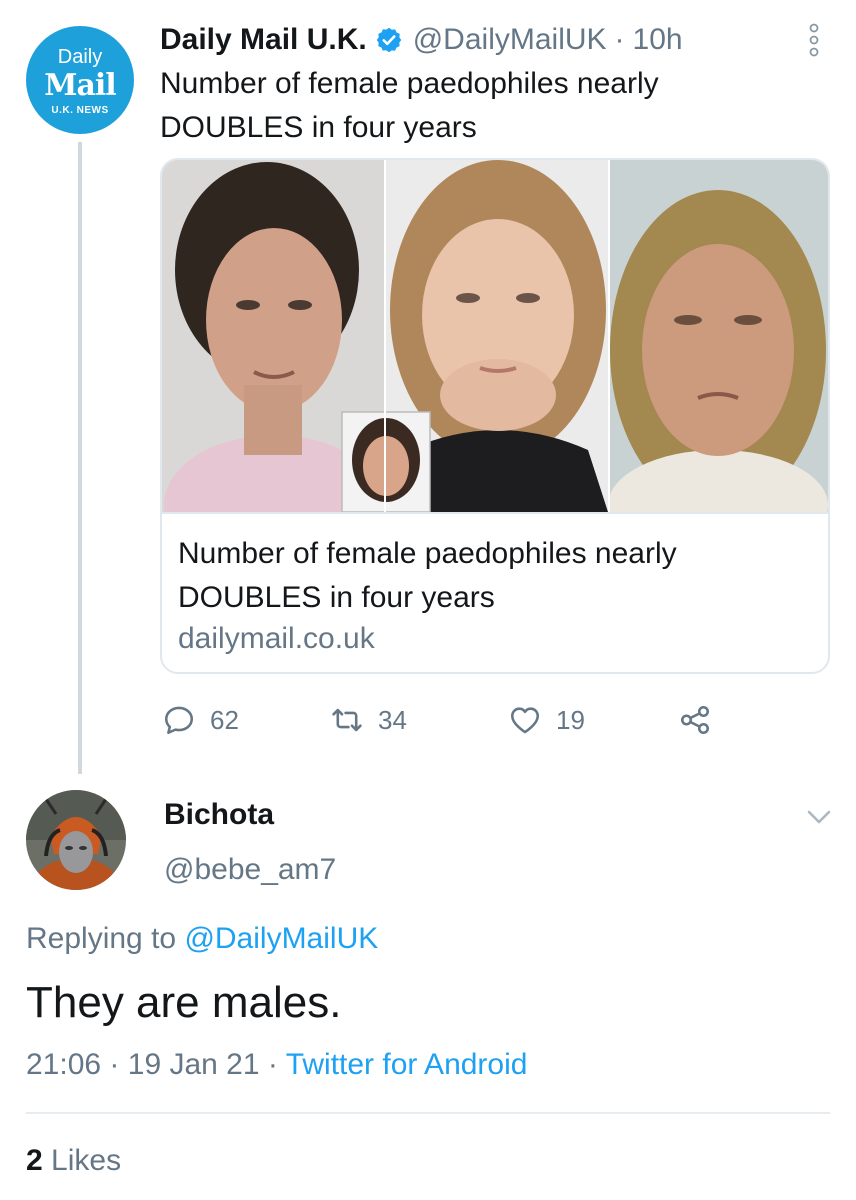 This screenshot has height=1200, width=856. I want to click on reply-metadata: 21:06 · 19 Jan 21 · Twitter for Android, so click(276, 1065).